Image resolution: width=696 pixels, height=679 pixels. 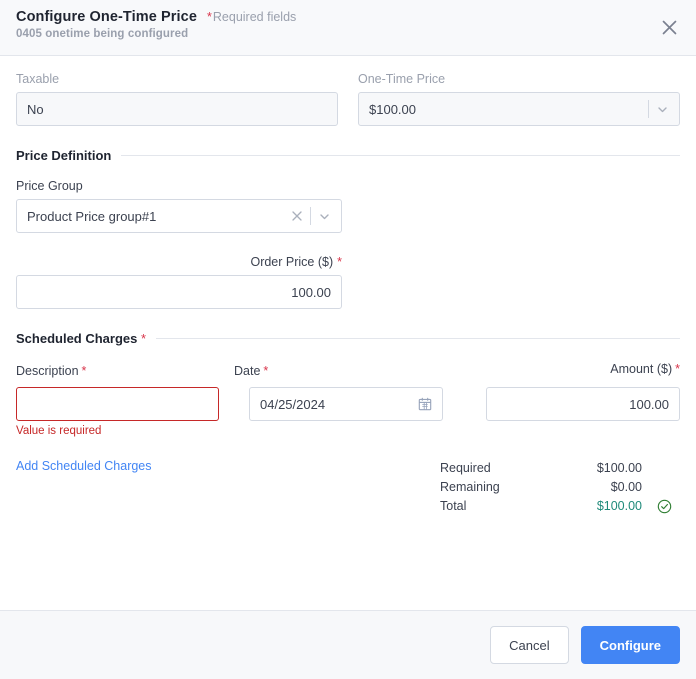 I want to click on total-value: $100.00, so click(x=619, y=506).